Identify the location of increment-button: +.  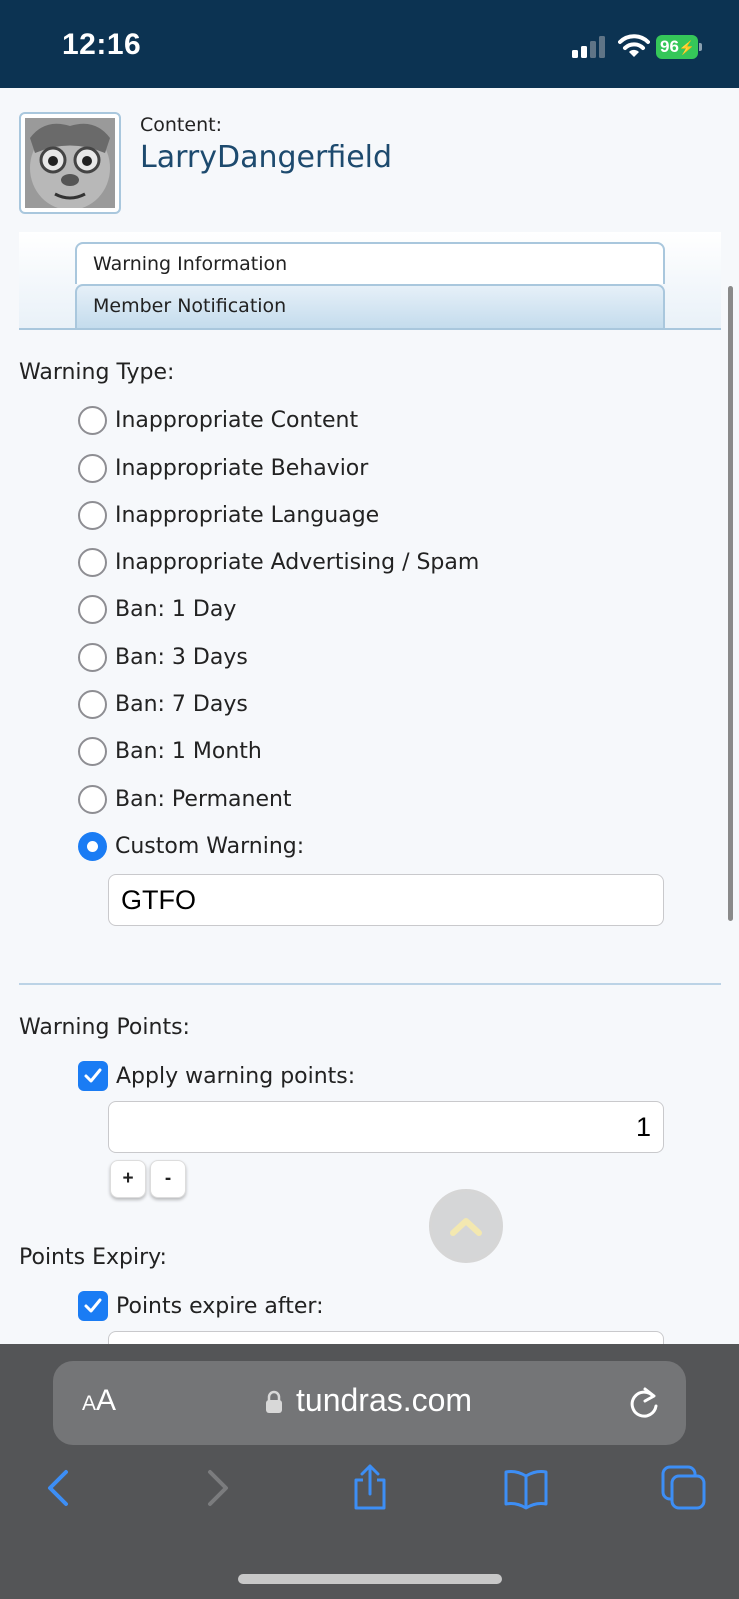
(128, 1179).